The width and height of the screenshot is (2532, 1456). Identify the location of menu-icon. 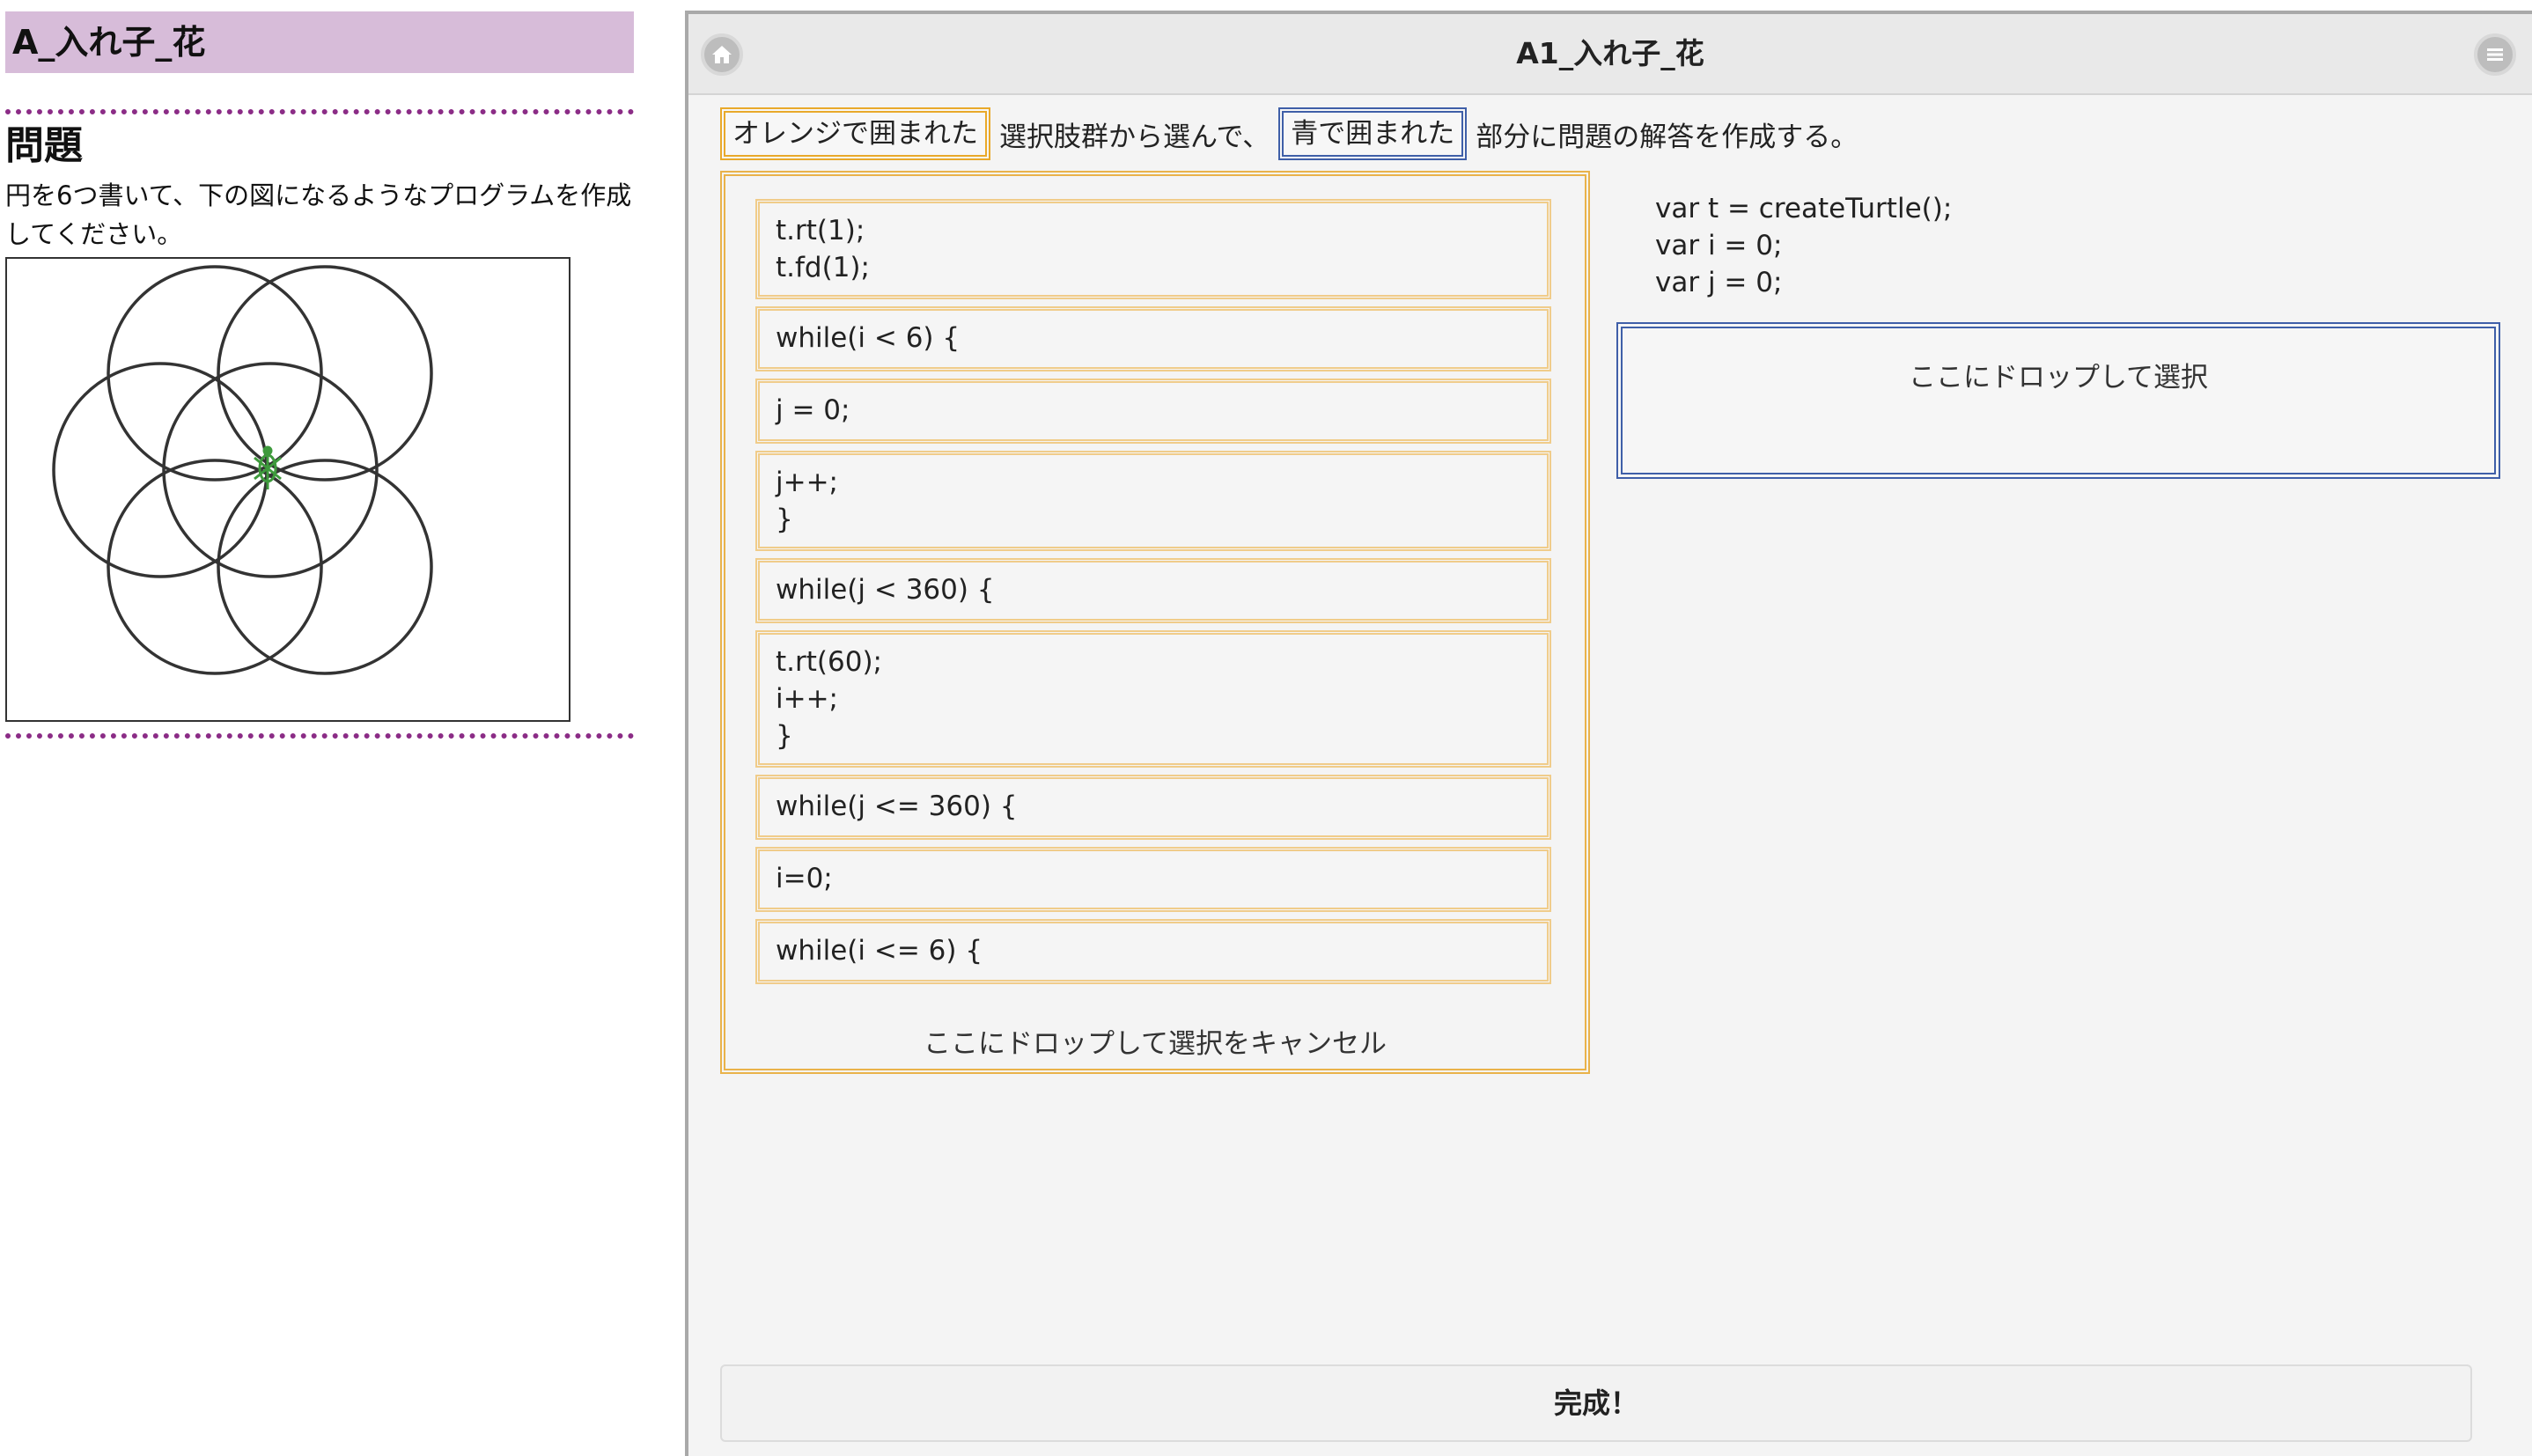
(2495, 54).